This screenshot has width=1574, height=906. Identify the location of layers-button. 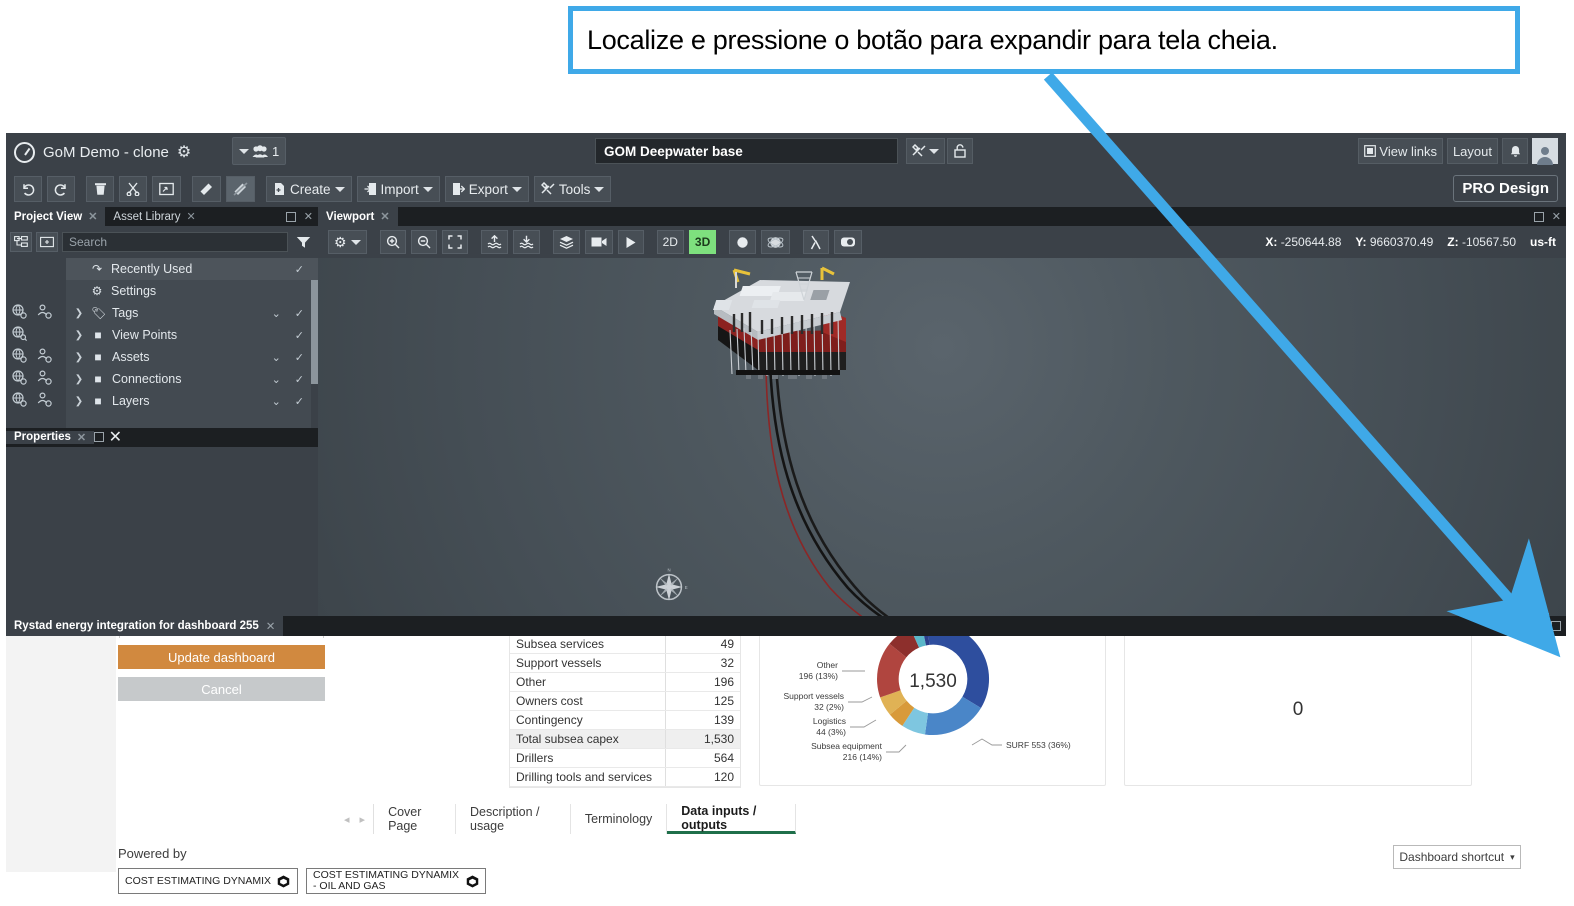
(566, 242).